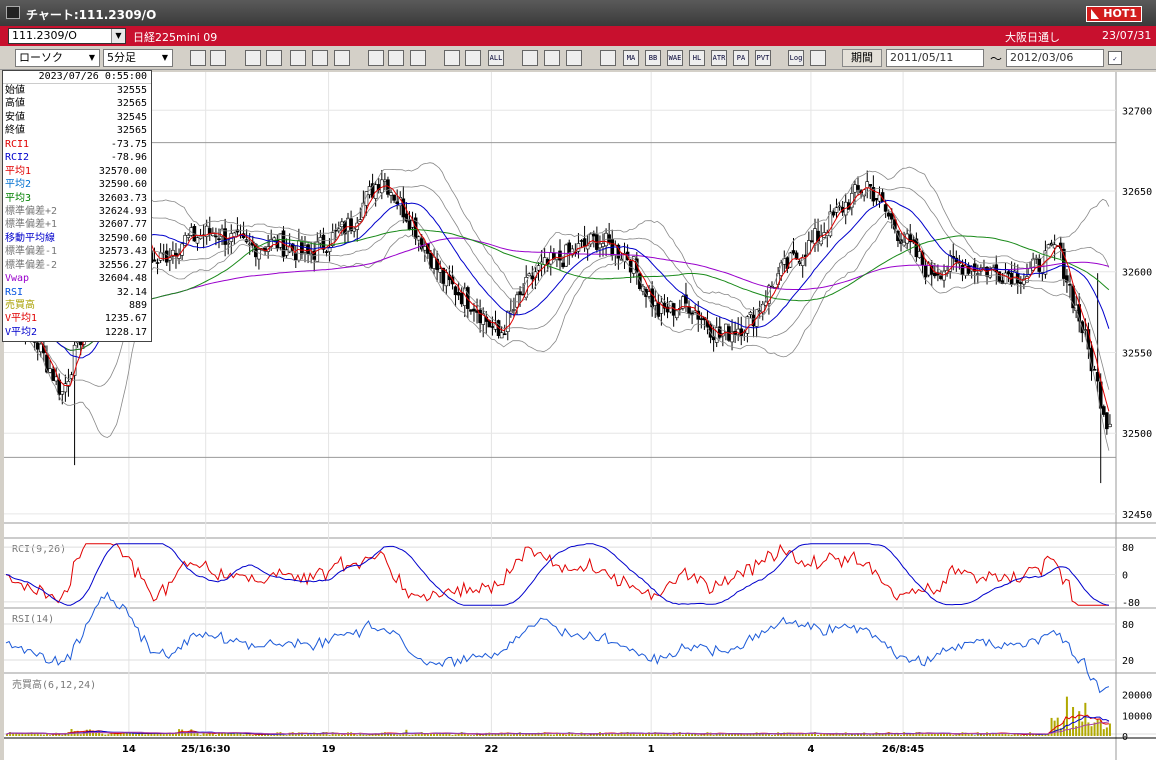 This screenshot has height=760, width=1156. What do you see at coordinates (218, 58) in the screenshot?
I see `crosshair-icon` at bounding box center [218, 58].